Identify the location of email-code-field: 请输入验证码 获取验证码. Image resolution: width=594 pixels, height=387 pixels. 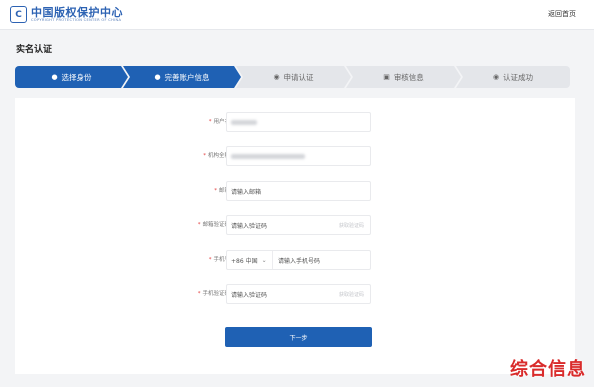
(298, 225).